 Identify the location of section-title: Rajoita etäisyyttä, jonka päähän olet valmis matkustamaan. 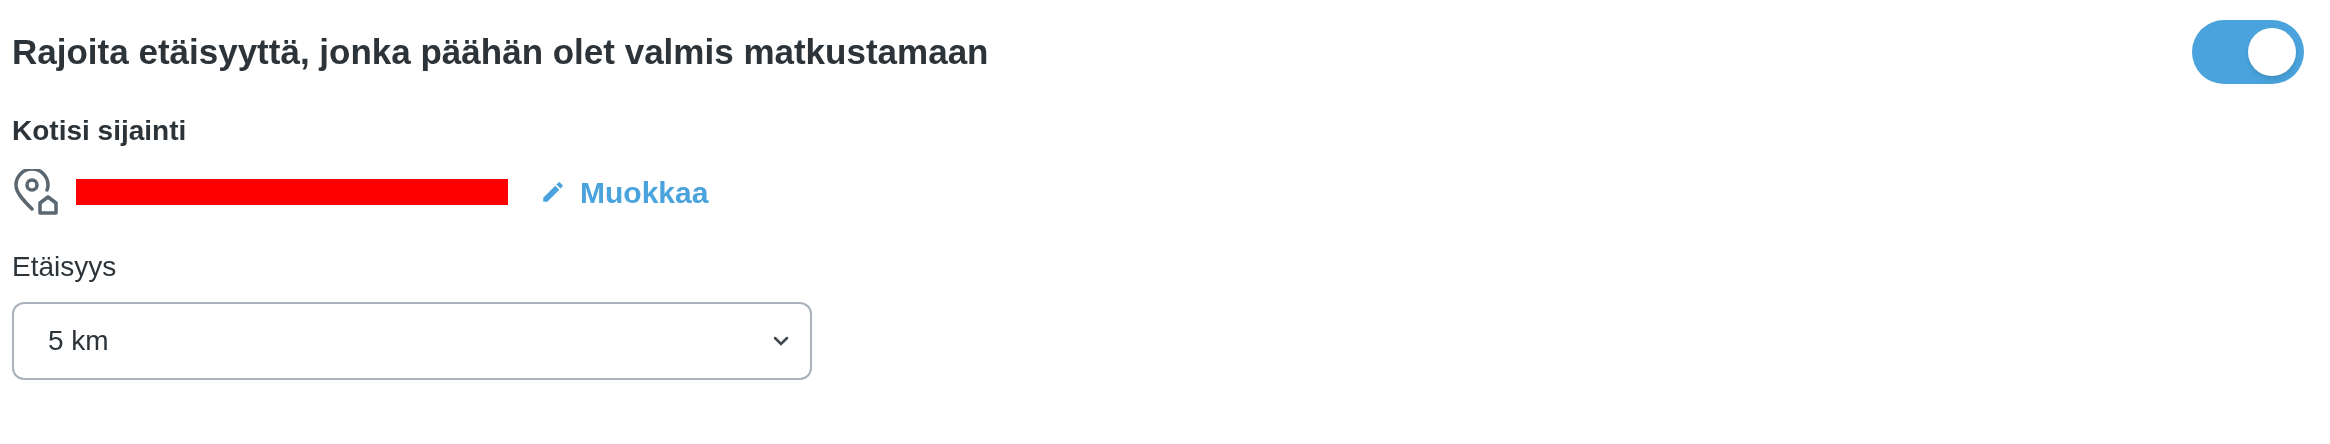
(500, 51).